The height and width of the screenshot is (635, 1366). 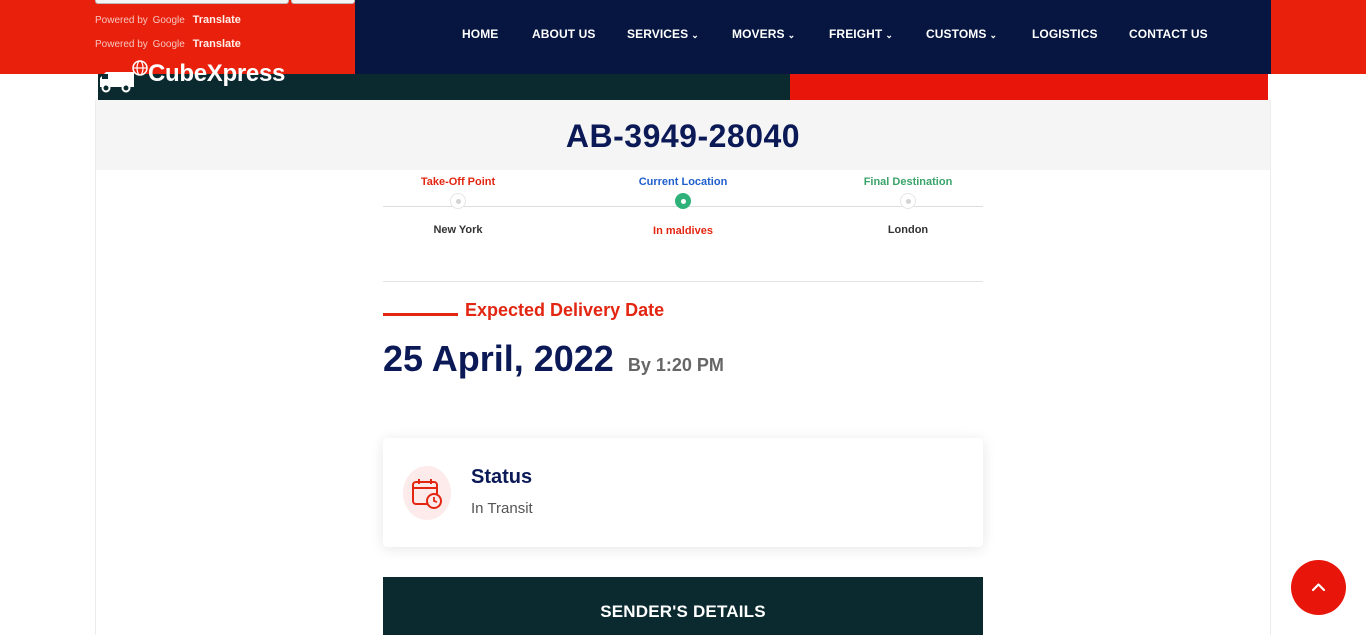 I want to click on calendar-clock-icon, so click(x=427, y=494).